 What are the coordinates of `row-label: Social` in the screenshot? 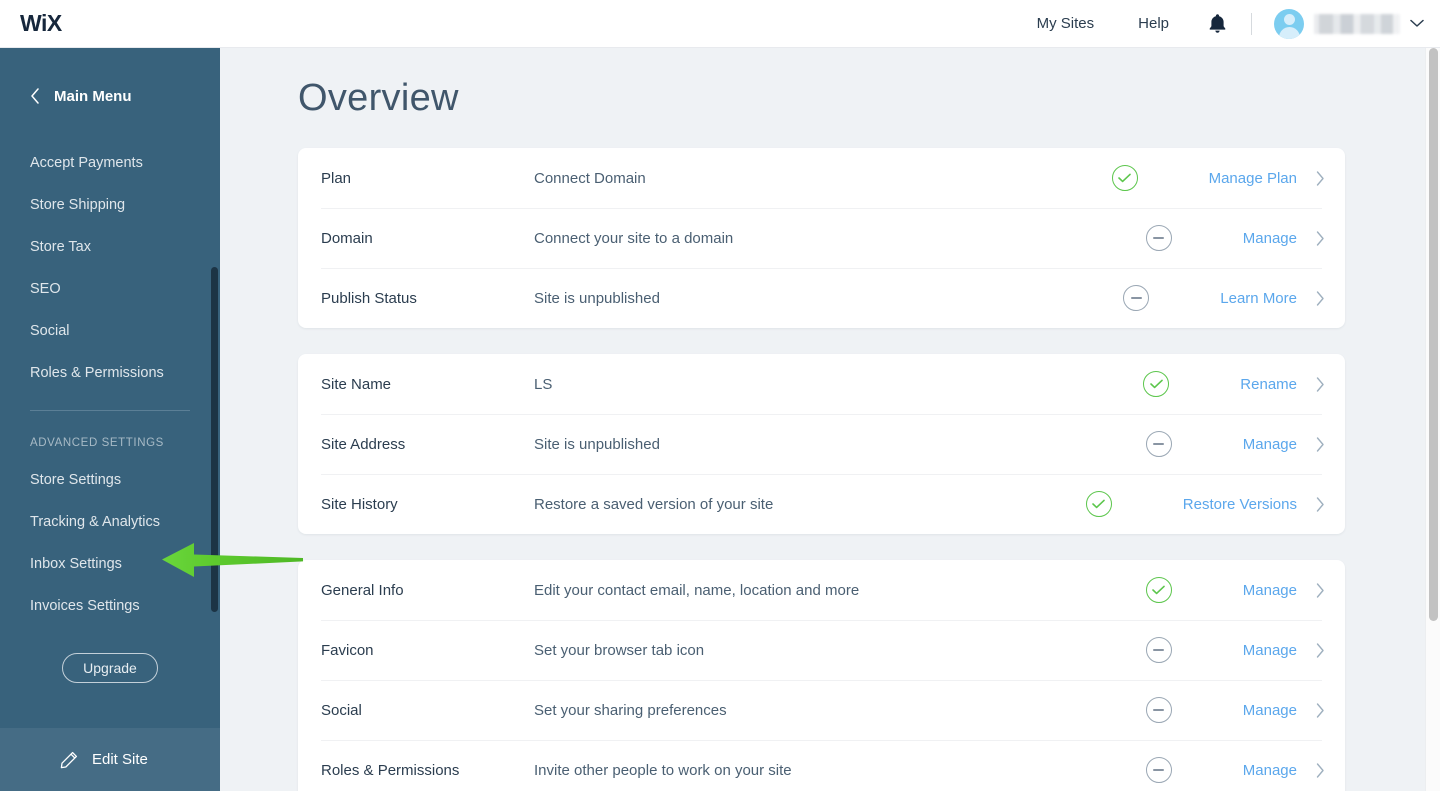 It's located at (341, 710).